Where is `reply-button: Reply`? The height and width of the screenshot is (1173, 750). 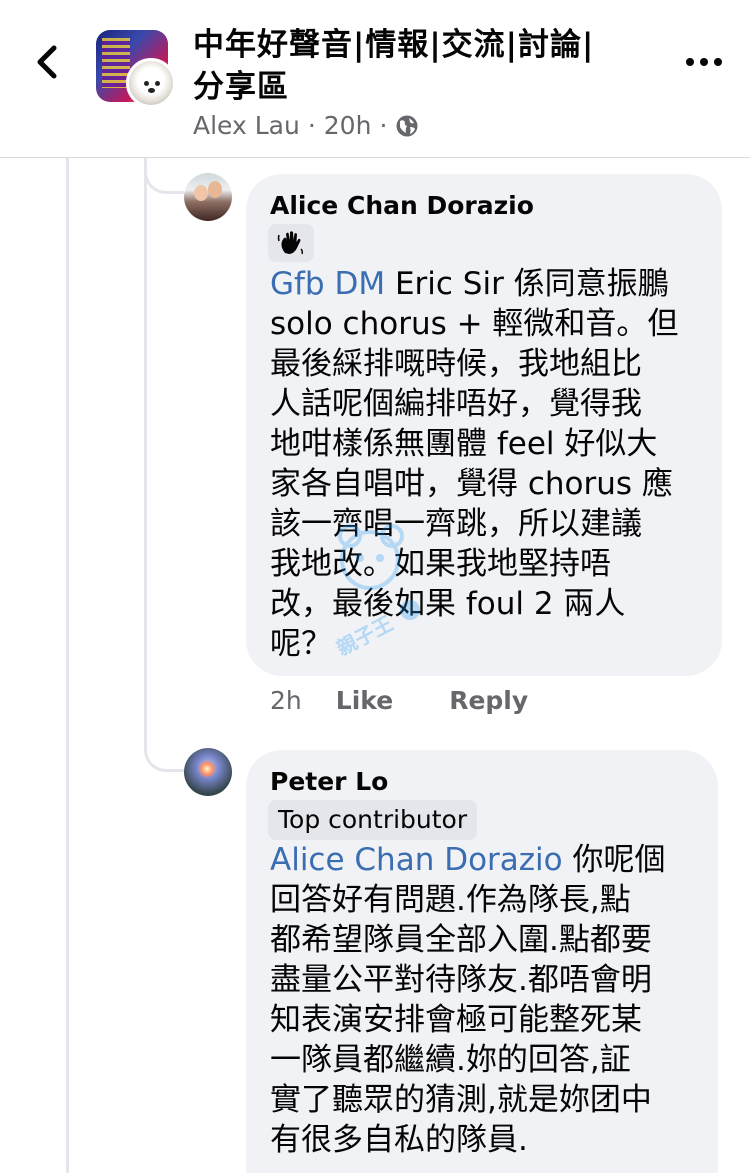 reply-button: Reply is located at coordinates (488, 700).